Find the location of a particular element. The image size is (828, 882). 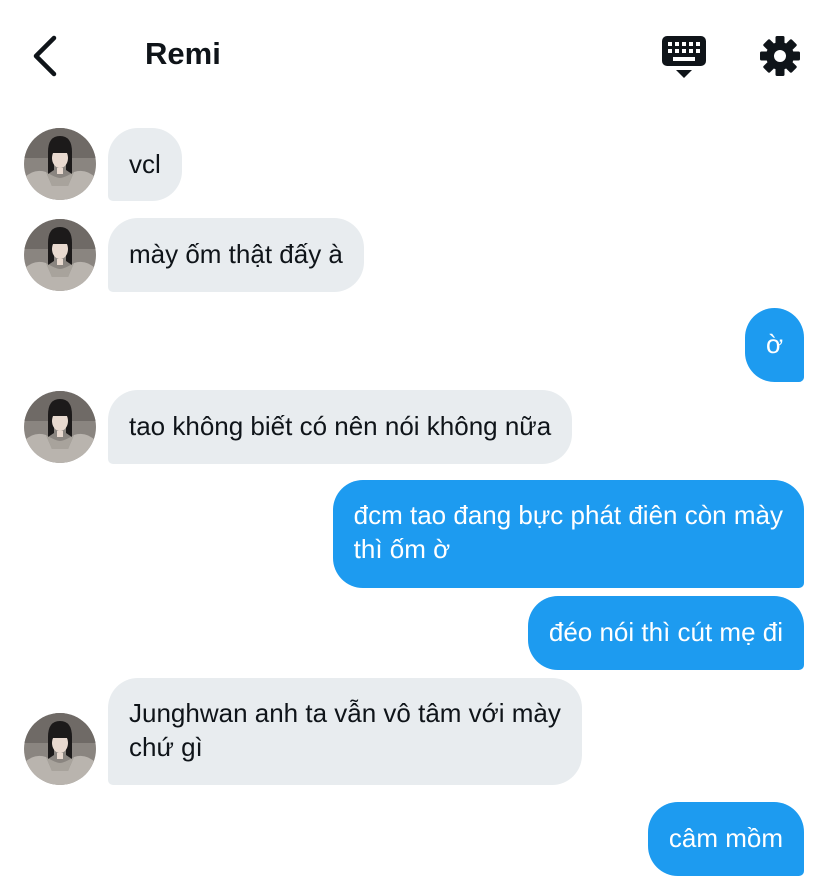

message-bubble-incoming: tao không biết có nên nói không nữa is located at coordinates (340, 427).